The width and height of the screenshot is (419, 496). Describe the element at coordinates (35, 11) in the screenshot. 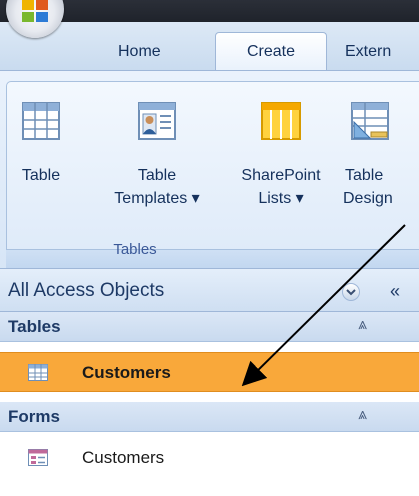

I see `office-logo-icon` at that location.